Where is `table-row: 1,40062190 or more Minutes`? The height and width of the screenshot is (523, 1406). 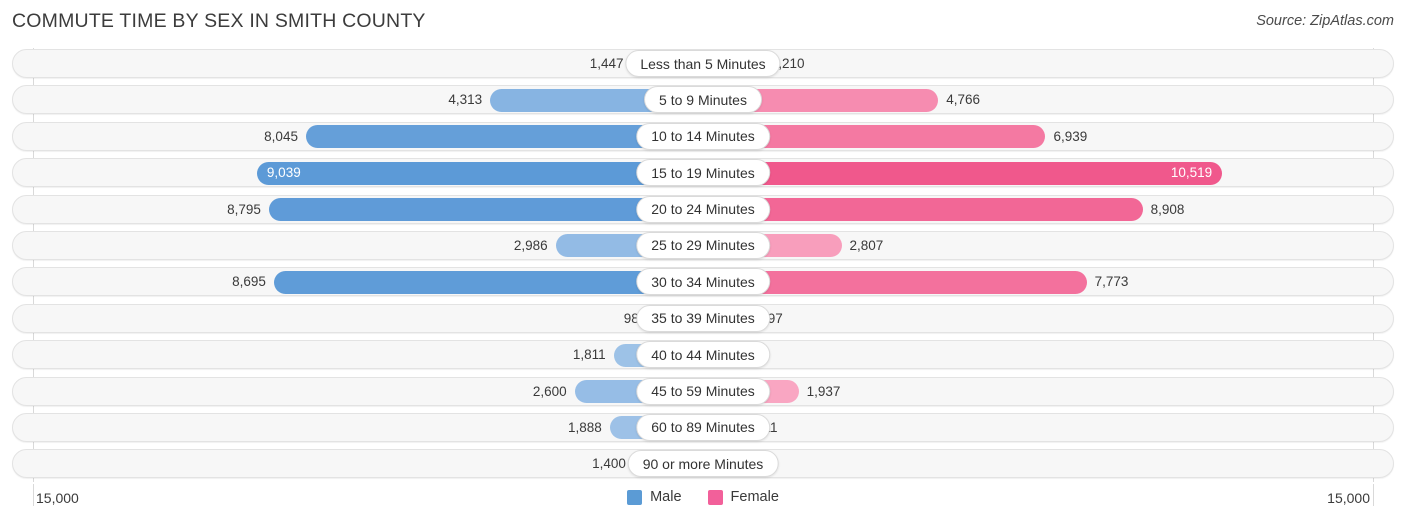
table-row: 1,40062190 or more Minutes is located at coordinates (703, 464).